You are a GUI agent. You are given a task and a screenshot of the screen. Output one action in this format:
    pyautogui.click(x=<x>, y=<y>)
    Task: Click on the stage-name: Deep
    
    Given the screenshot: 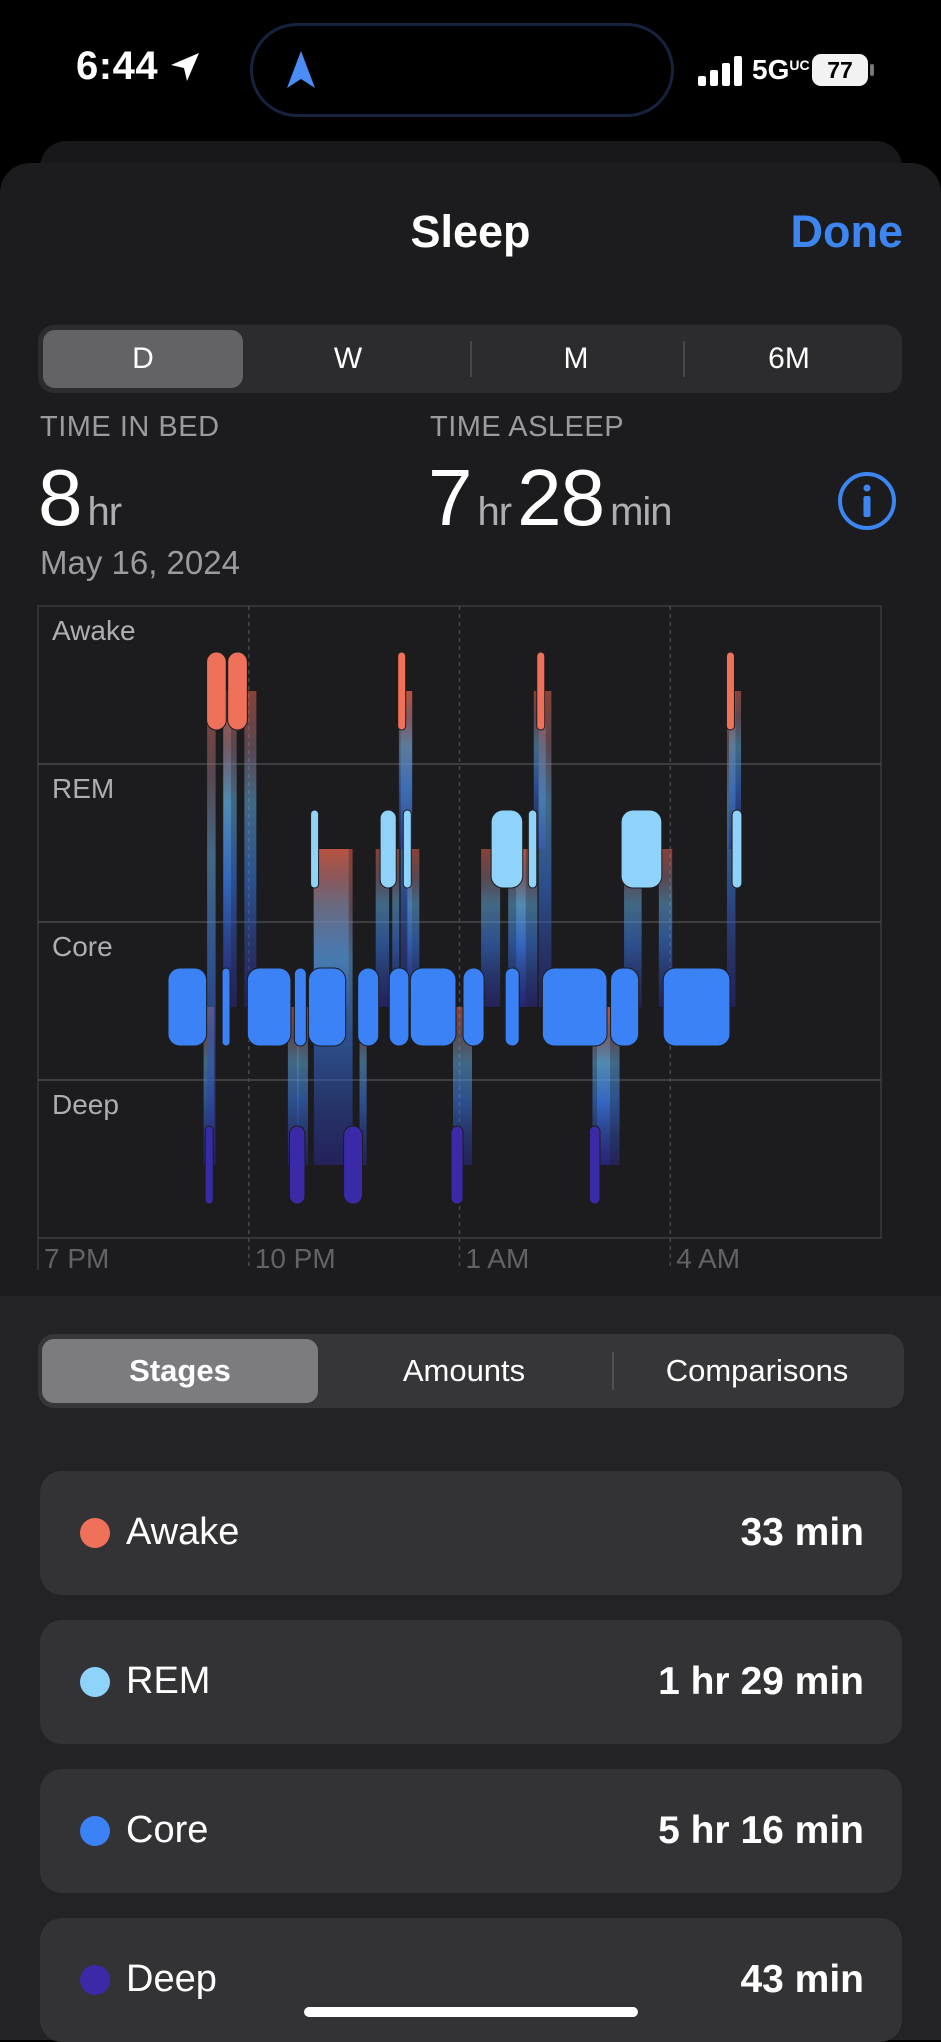 What is the action you would take?
    pyautogui.click(x=171, y=1979)
    